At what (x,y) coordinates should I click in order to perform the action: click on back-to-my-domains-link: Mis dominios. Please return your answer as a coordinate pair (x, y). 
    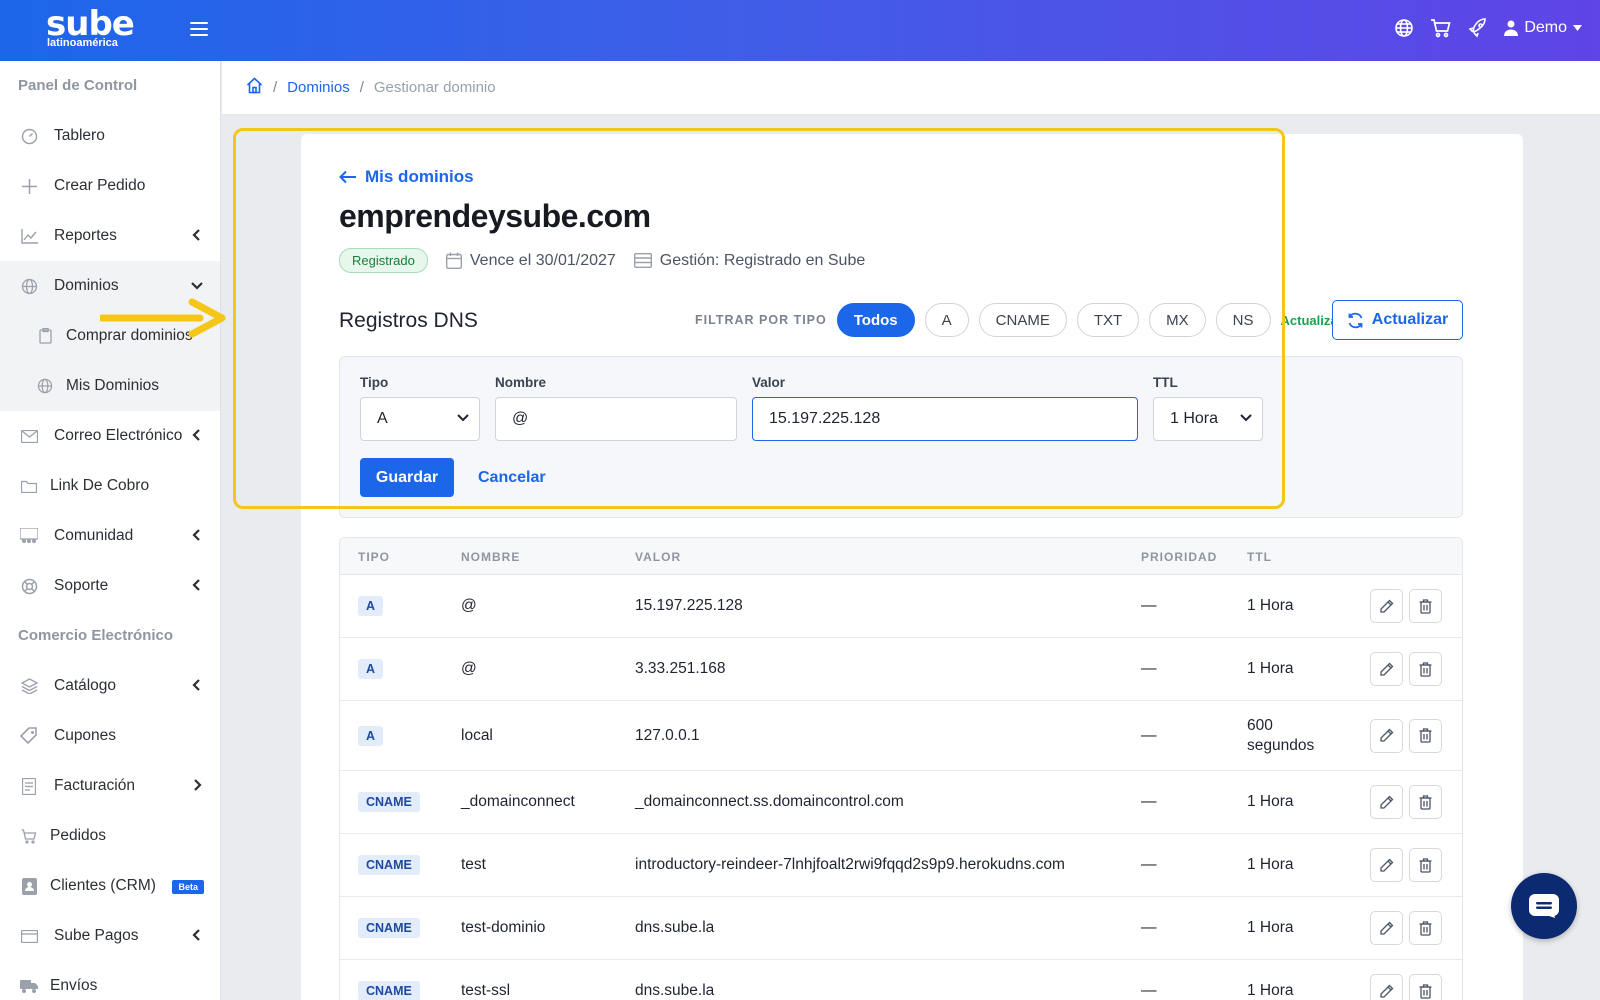
    Looking at the image, I should click on (406, 177).